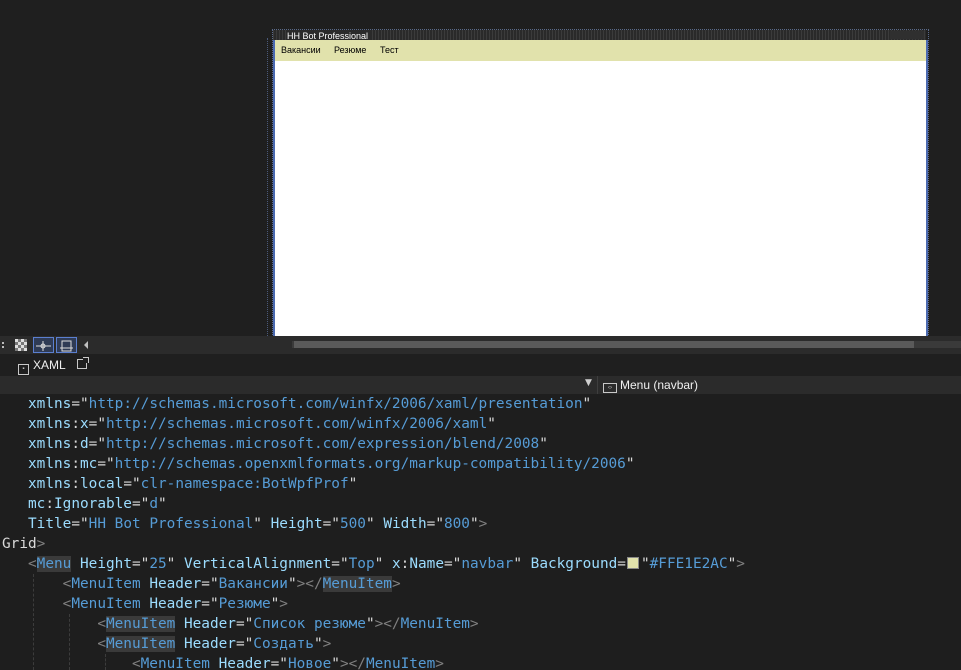  I want to click on code-line: <MenuItem Header="Резюме">, so click(175, 604).